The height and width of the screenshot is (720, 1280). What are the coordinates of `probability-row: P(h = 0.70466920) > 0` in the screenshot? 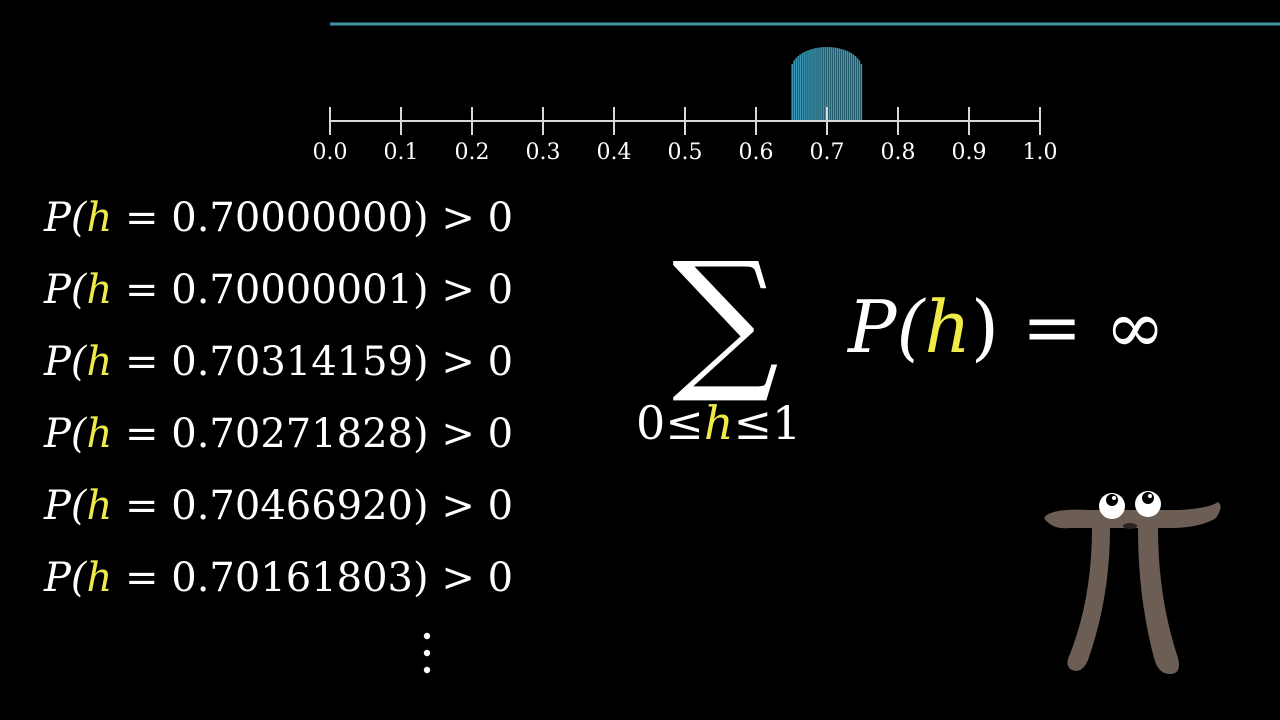 It's located at (278, 506).